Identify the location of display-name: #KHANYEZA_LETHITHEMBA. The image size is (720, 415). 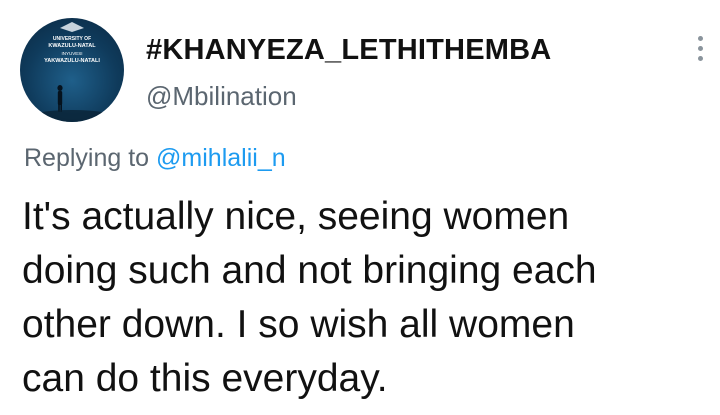
(348, 50).